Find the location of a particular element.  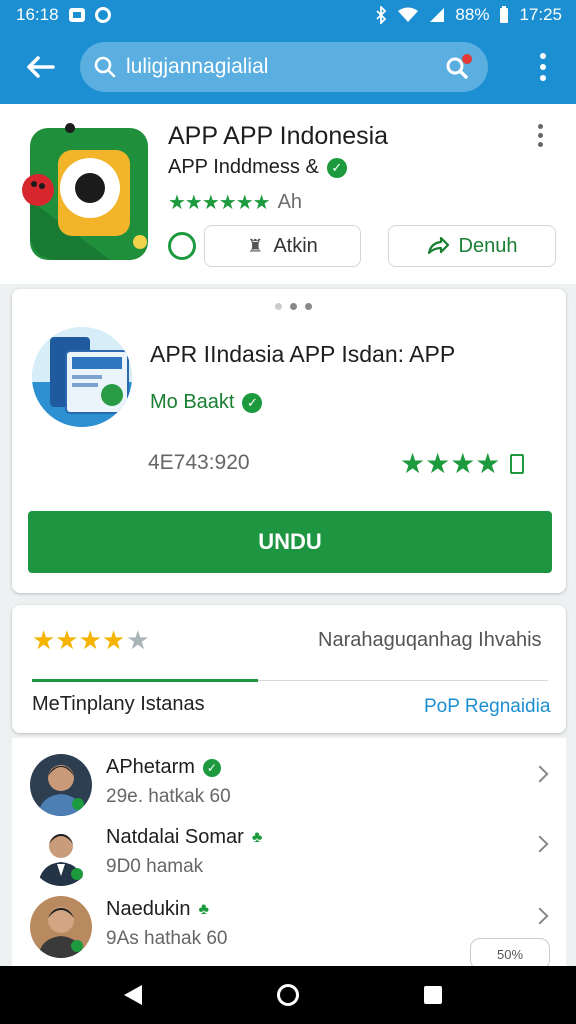

like-button: ♜ Atkin is located at coordinates (282, 246).